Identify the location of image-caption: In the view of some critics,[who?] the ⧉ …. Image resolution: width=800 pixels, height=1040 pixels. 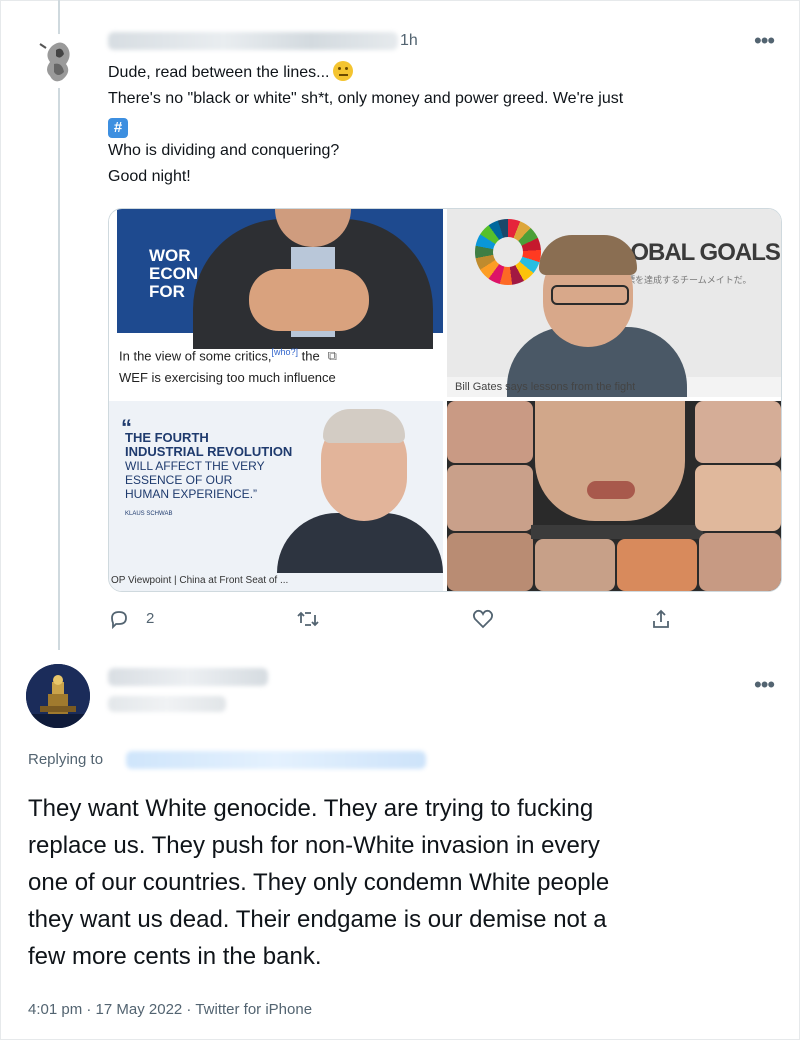
(228, 366).